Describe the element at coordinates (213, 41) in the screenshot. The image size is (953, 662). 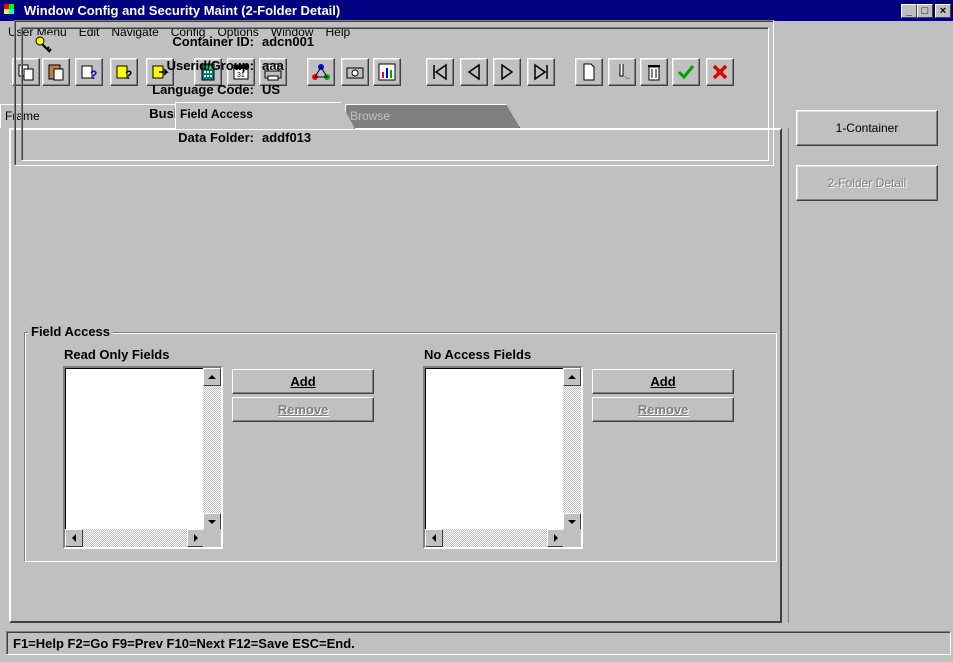
I see `container-id-label: Container ID:` at that location.